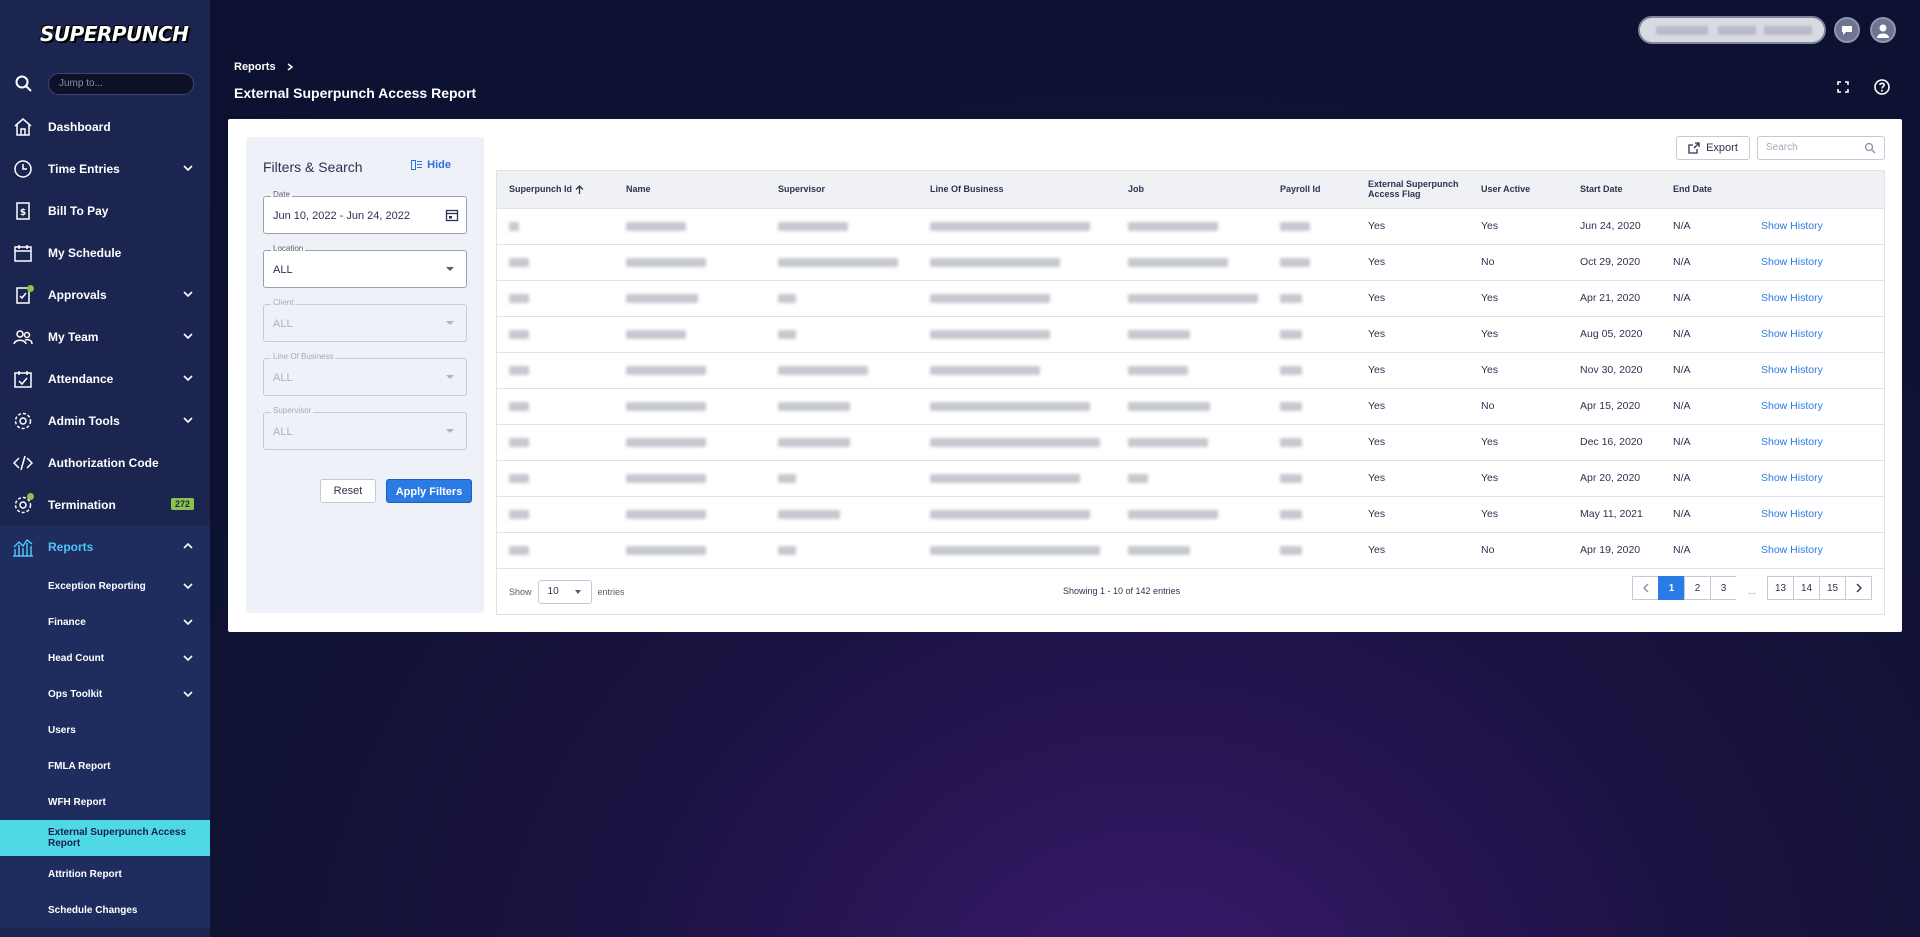 Image resolution: width=1920 pixels, height=937 pixels. Describe the element at coordinates (1614, 406) in the screenshot. I see `start-date-cell: Apr 15, 2020` at that location.